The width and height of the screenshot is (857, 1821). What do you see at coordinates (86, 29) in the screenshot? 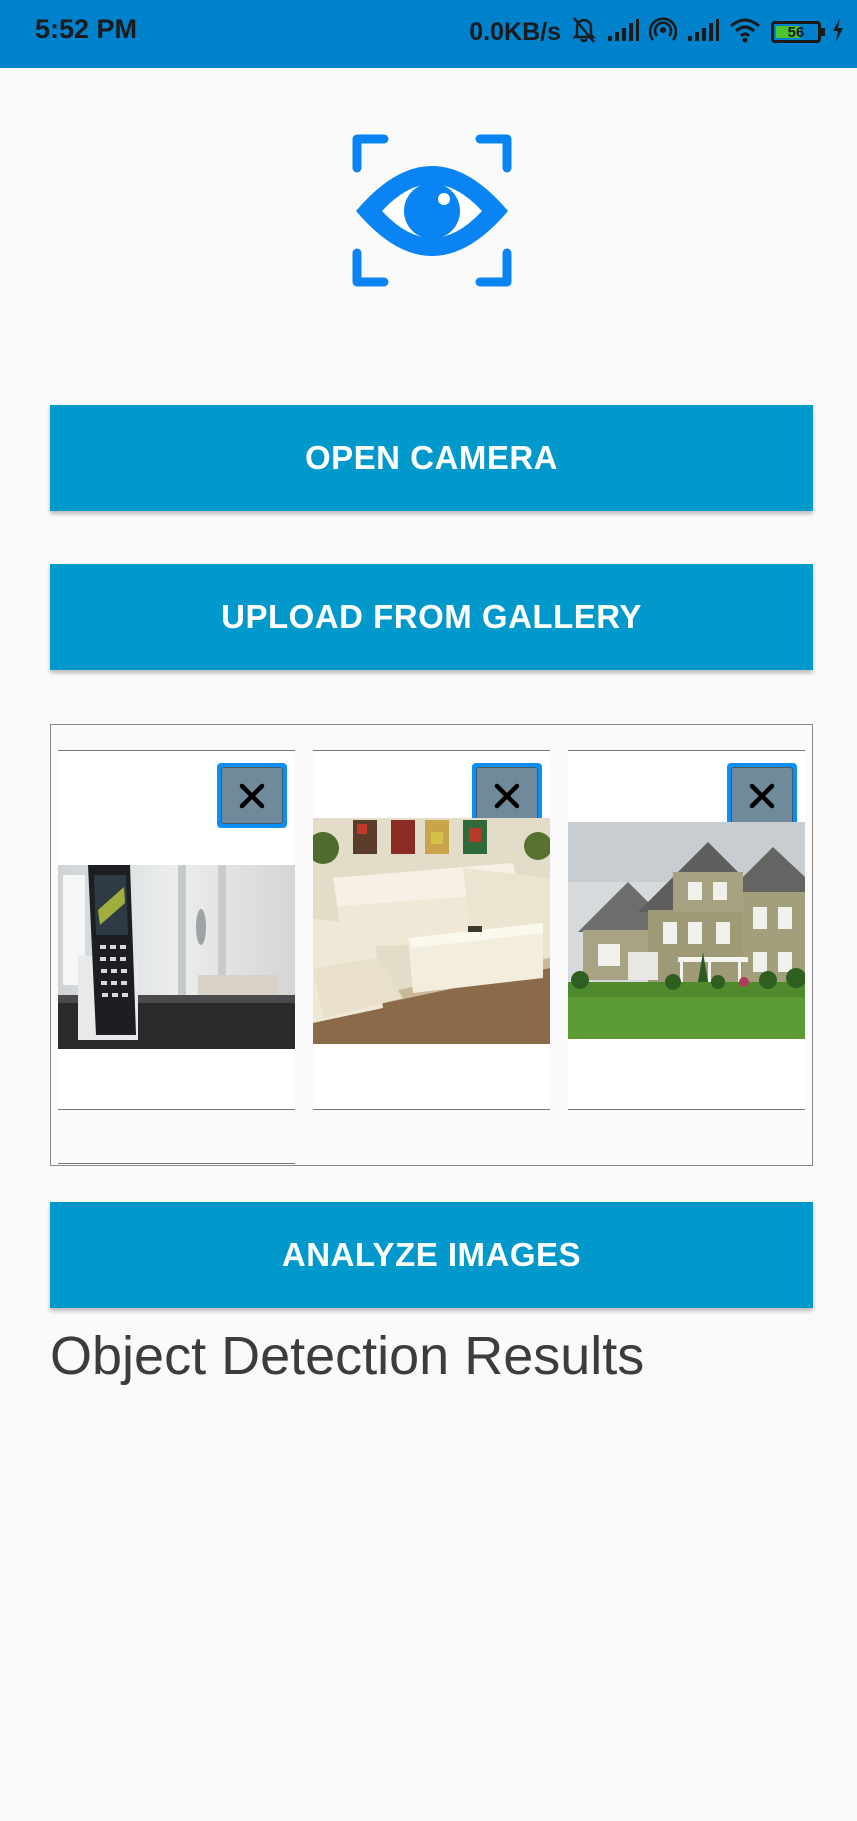
I see `status-time: 5:52 PM` at bounding box center [86, 29].